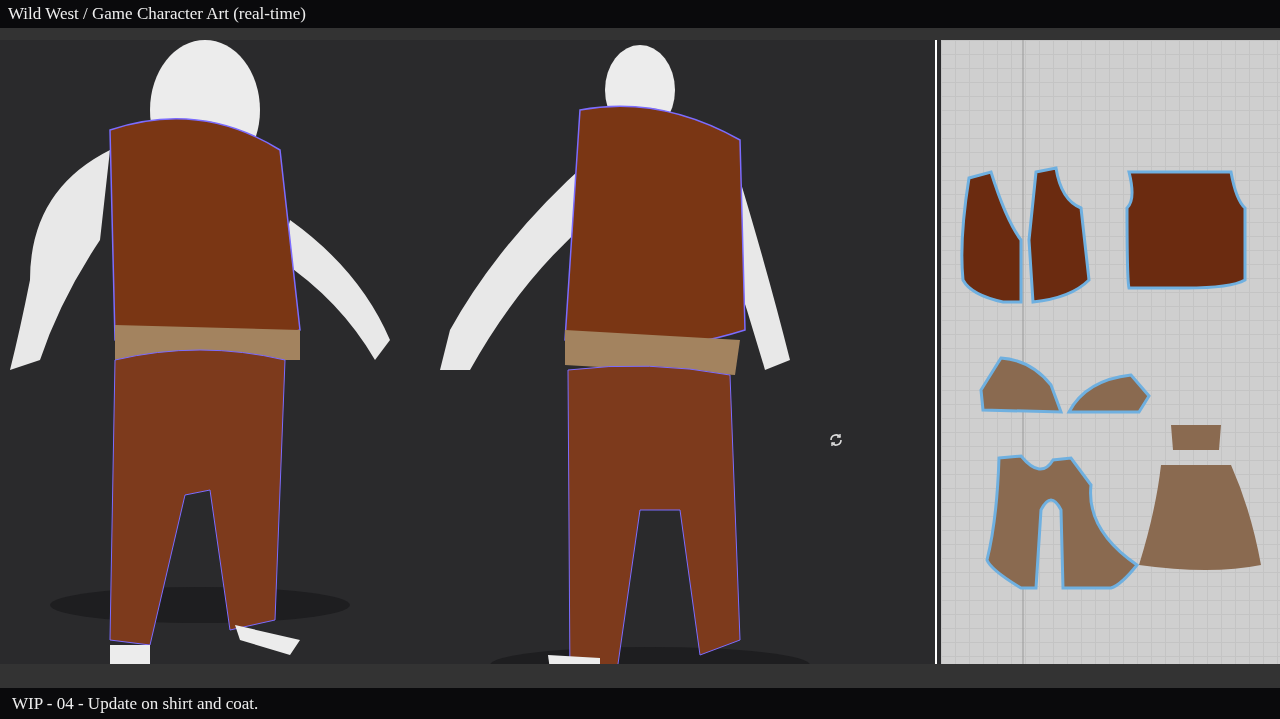 Image resolution: width=1280 pixels, height=719 pixels. I want to click on page-title: Wild West / Game Character Art (real-time), so click(157, 14).